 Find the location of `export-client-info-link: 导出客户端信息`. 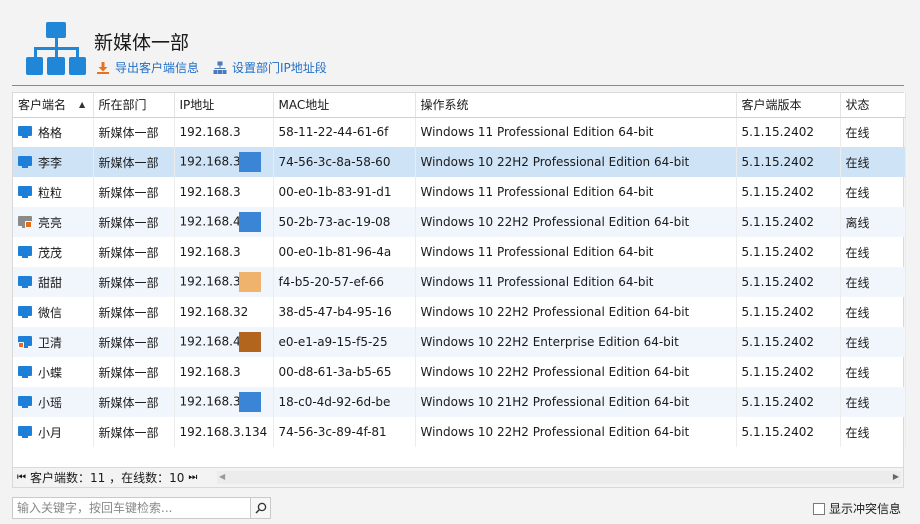

export-client-info-link: 导出客户端信息 is located at coordinates (147, 67).